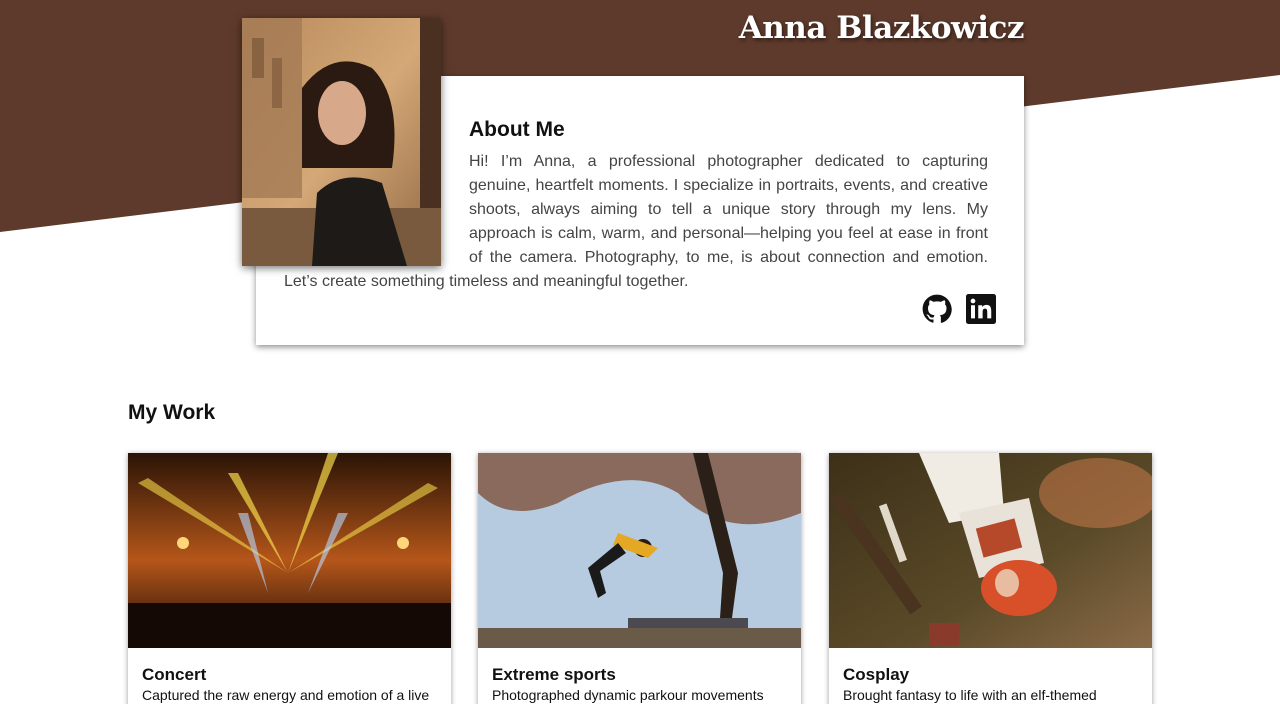 The image size is (1280, 704). I want to click on my-work-title: My Work, so click(172, 412).